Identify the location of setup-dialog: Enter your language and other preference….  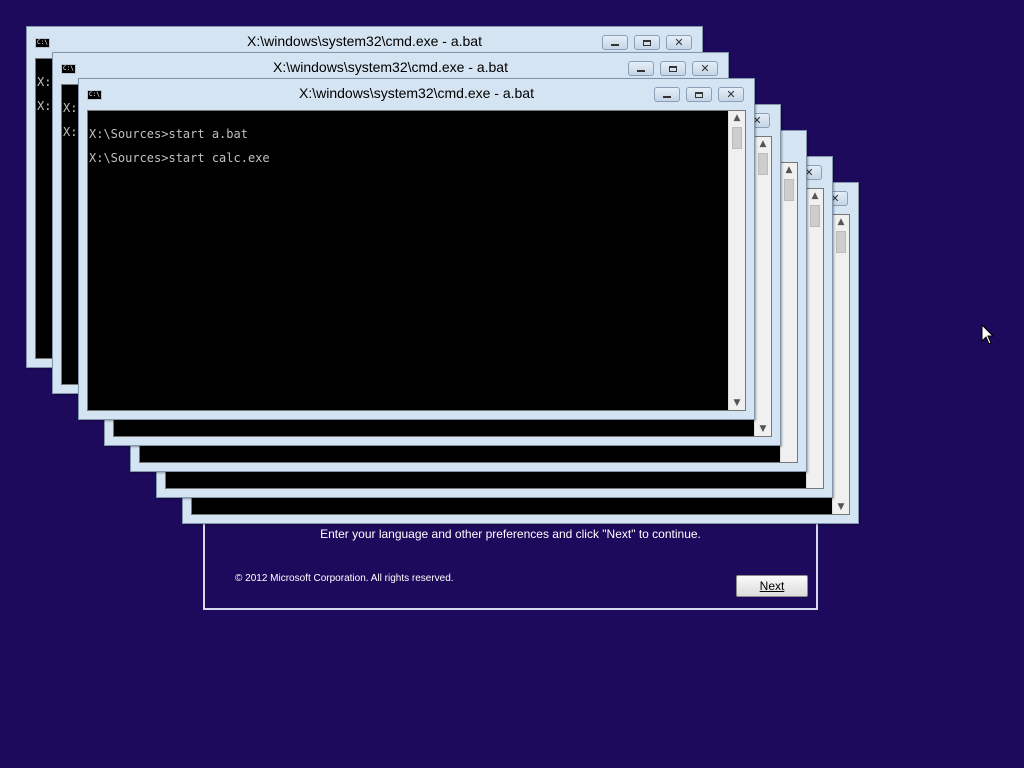
(510, 562).